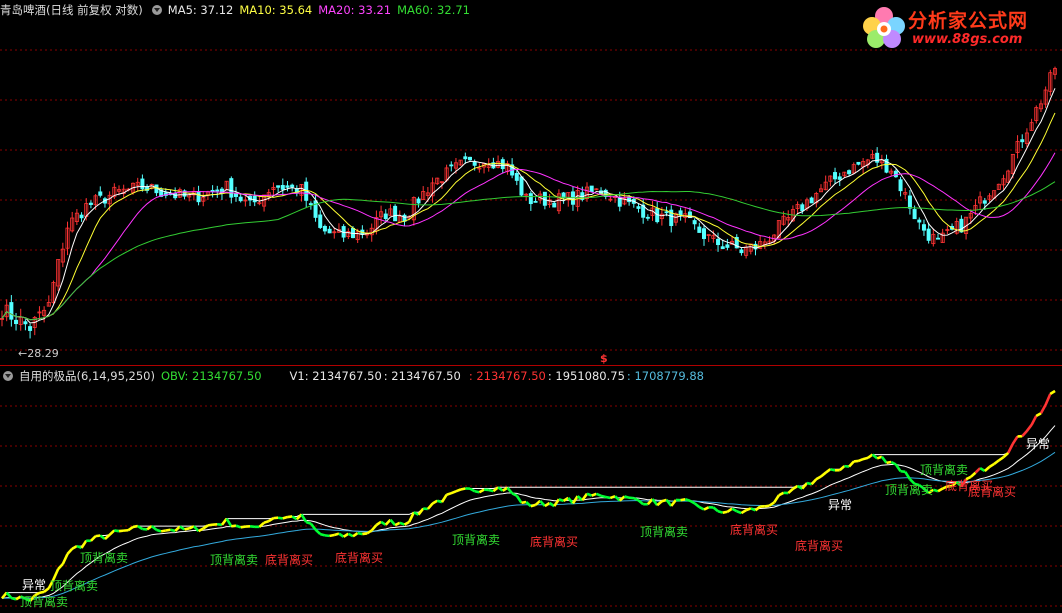 The width and height of the screenshot is (1062, 613). What do you see at coordinates (586, 376) in the screenshot?
I see `v4-value: : 1951080.75` at bounding box center [586, 376].